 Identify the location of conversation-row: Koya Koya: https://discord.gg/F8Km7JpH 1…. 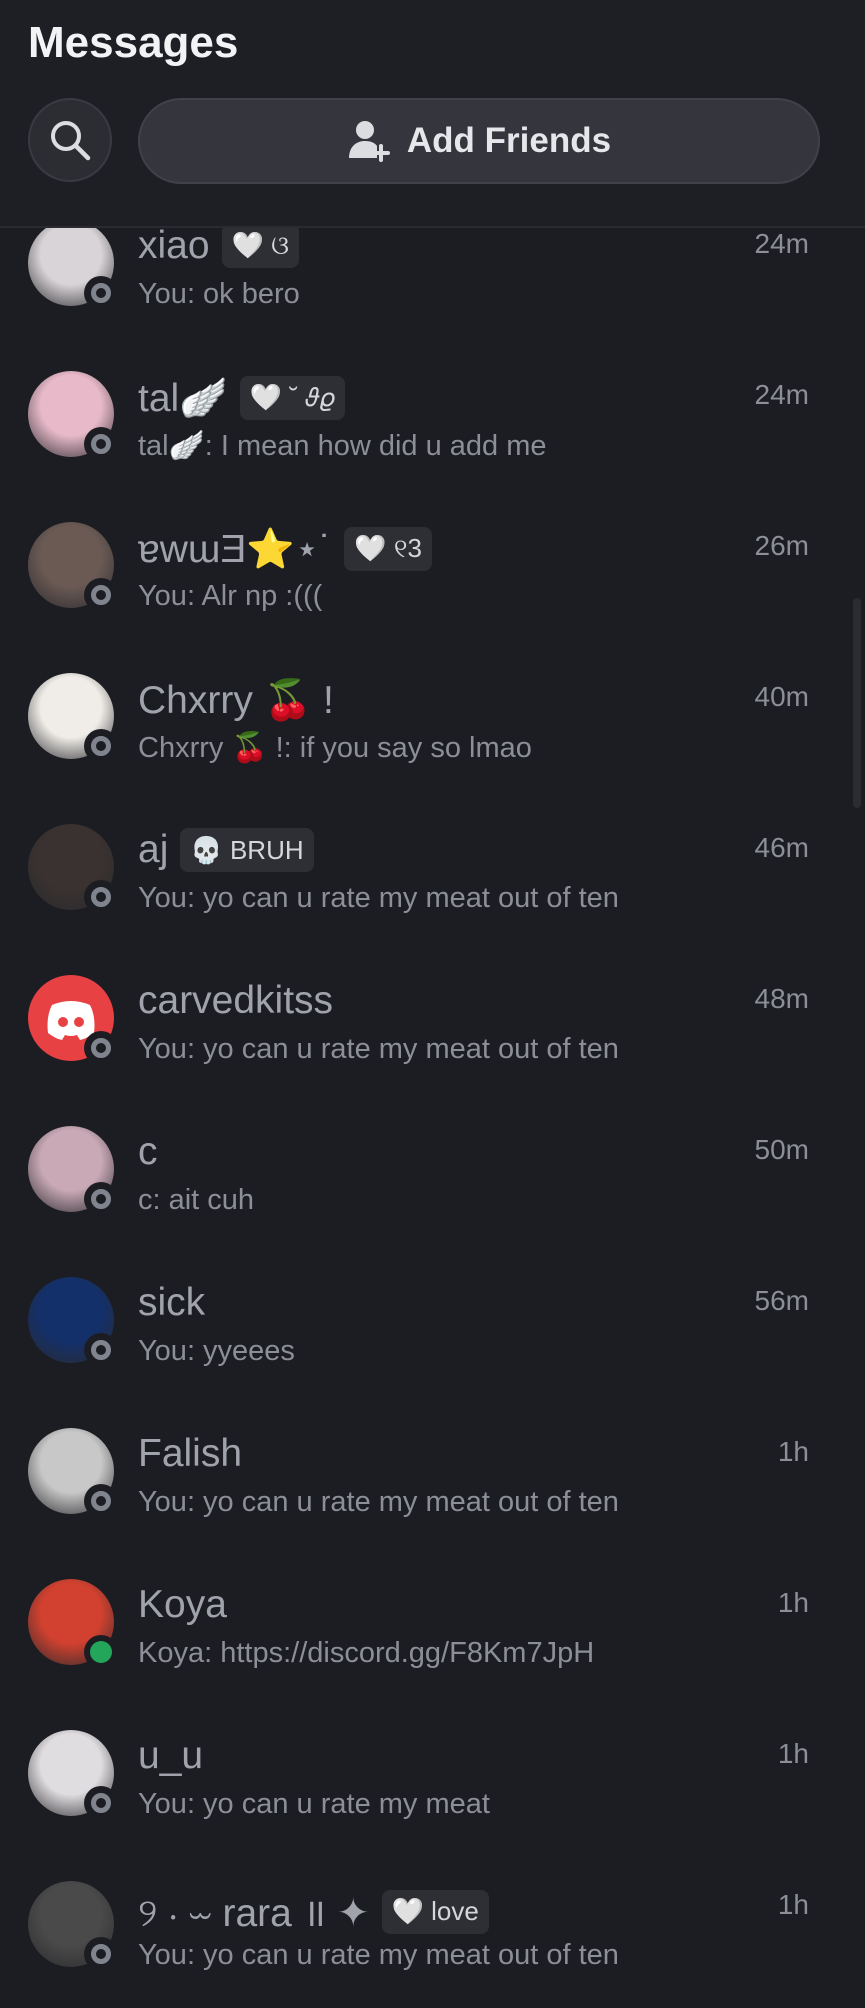
(432, 1634).